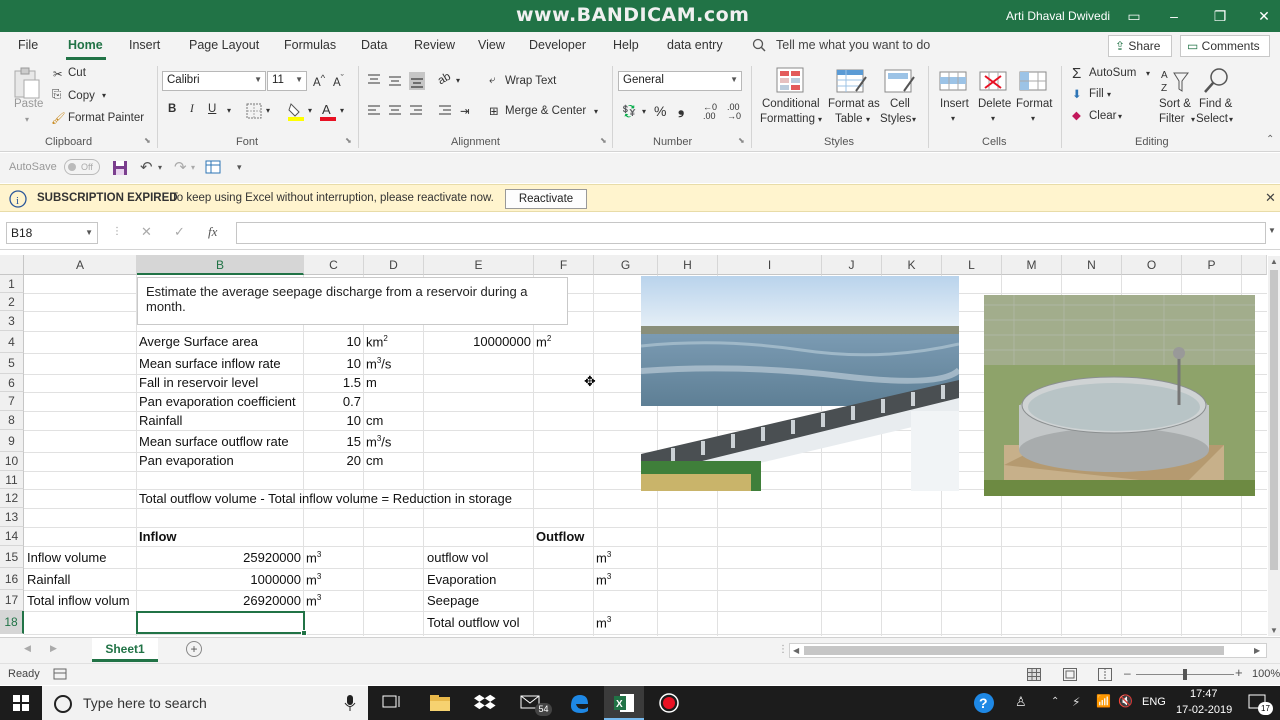 The image size is (1280, 720). I want to click on wrap-text-button: Wrap Text, so click(530, 81).